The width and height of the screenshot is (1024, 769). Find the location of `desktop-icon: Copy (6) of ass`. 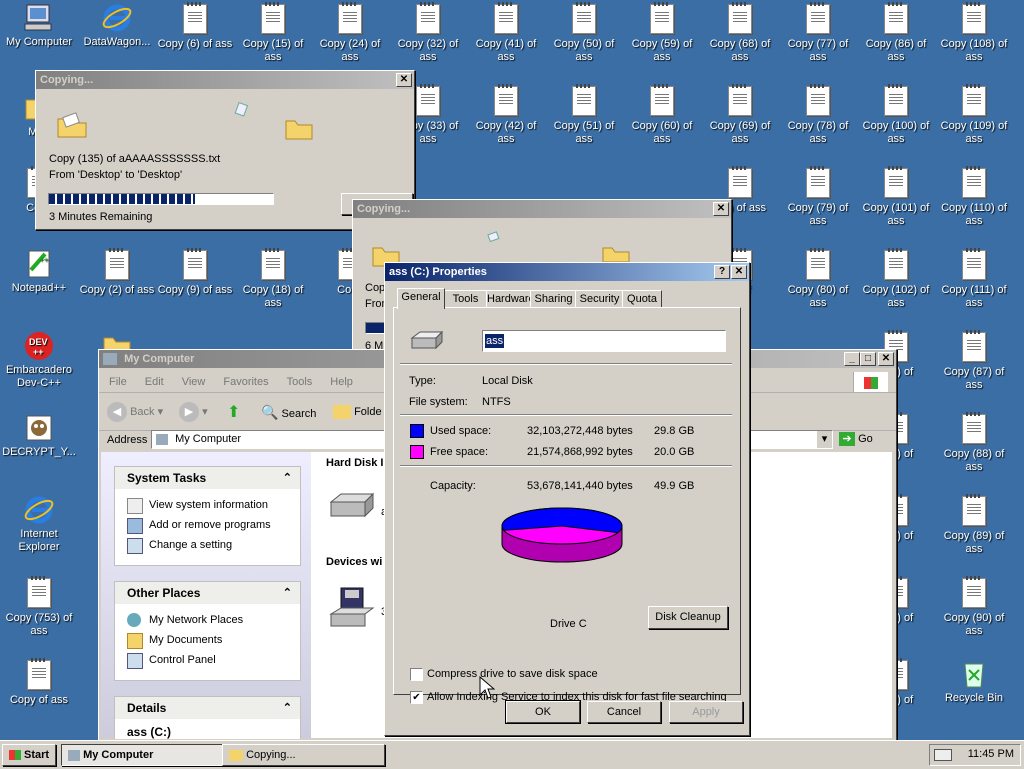

desktop-icon: Copy (6) of ass is located at coordinates (195, 26).